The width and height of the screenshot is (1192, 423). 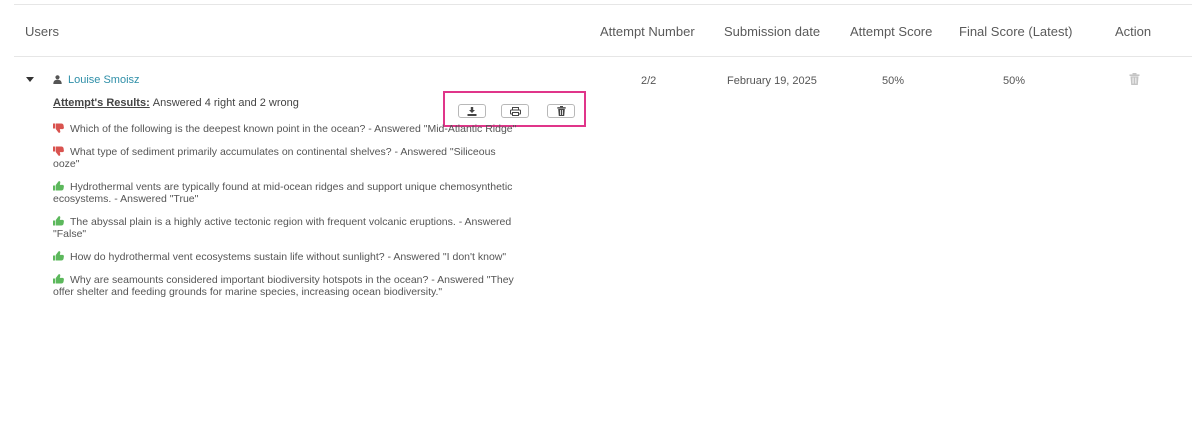 What do you see at coordinates (1016, 31) in the screenshot?
I see `header-final-score: Final Score (Latest)` at bounding box center [1016, 31].